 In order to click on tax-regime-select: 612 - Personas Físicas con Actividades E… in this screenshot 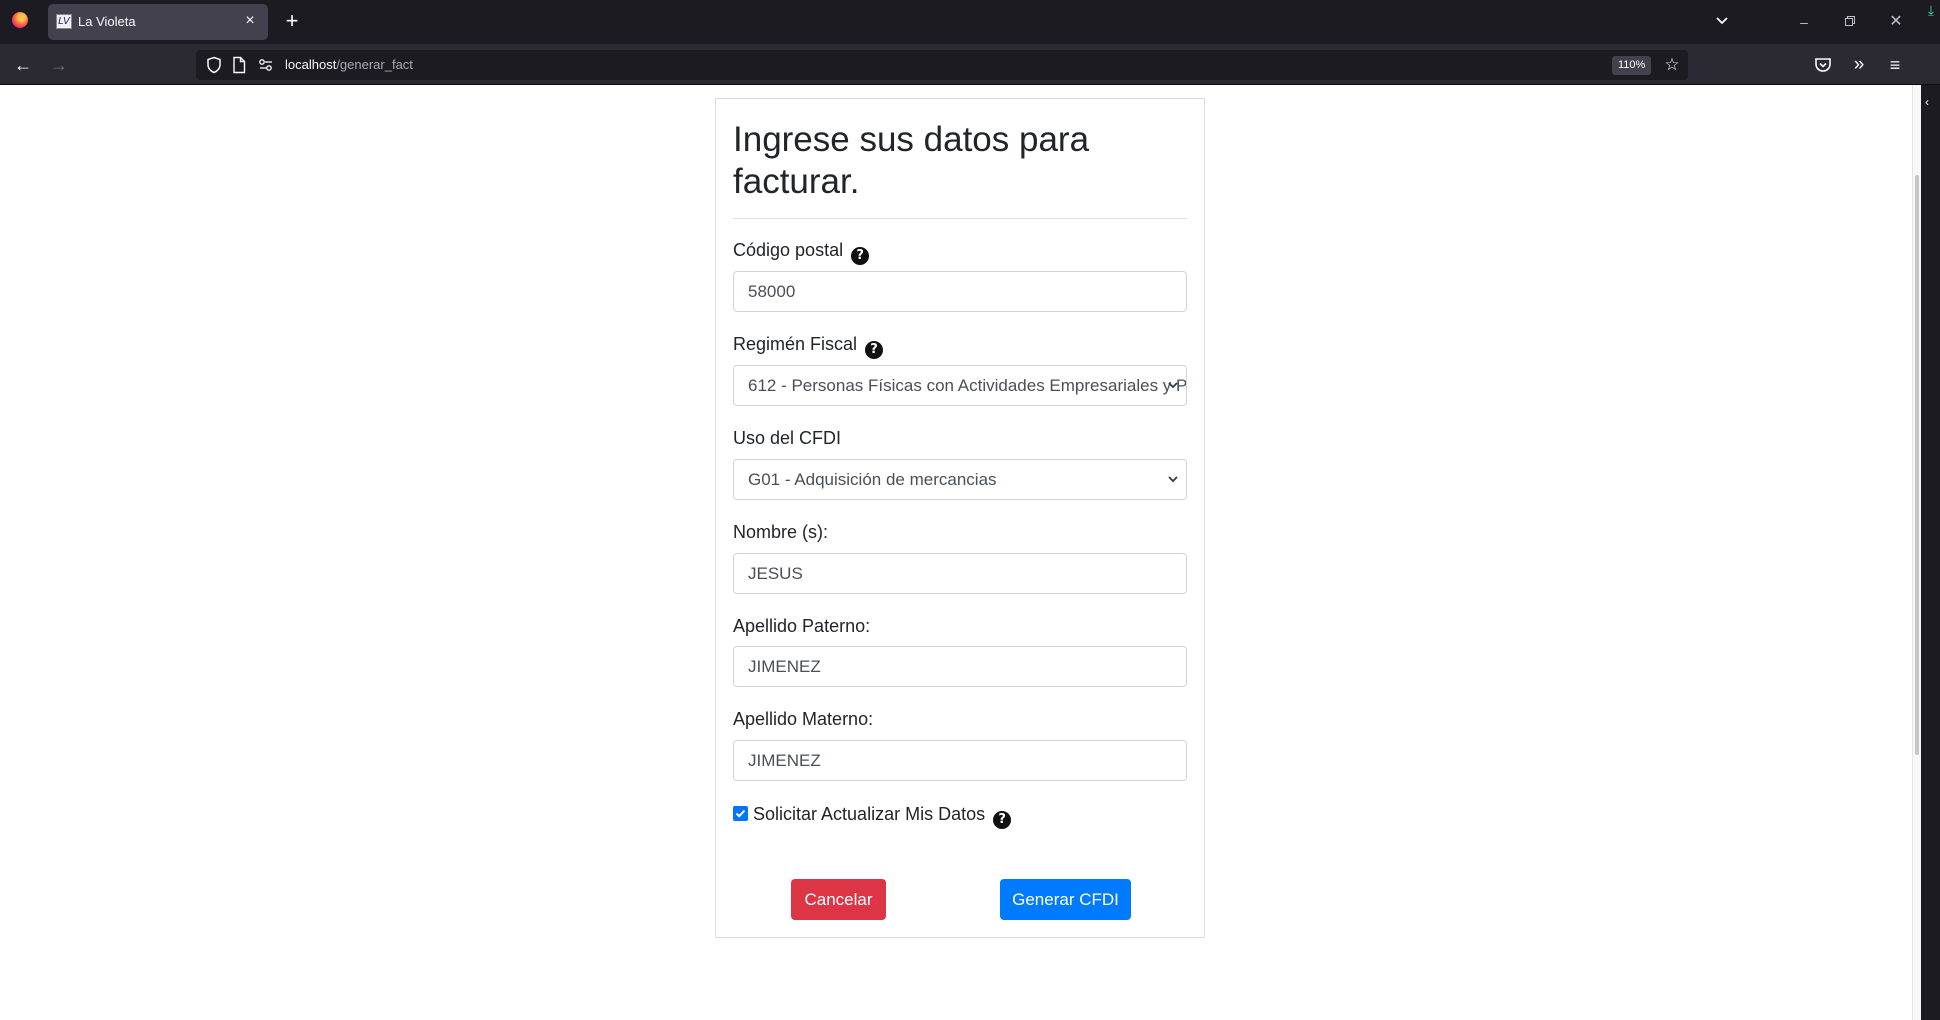, I will do `click(960, 385)`.